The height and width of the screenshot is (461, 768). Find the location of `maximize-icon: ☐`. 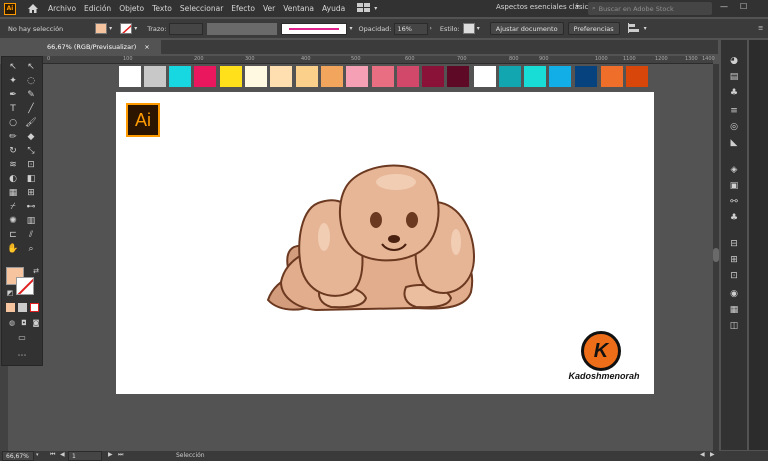

maximize-icon: ☐ is located at coordinates (743, 6).